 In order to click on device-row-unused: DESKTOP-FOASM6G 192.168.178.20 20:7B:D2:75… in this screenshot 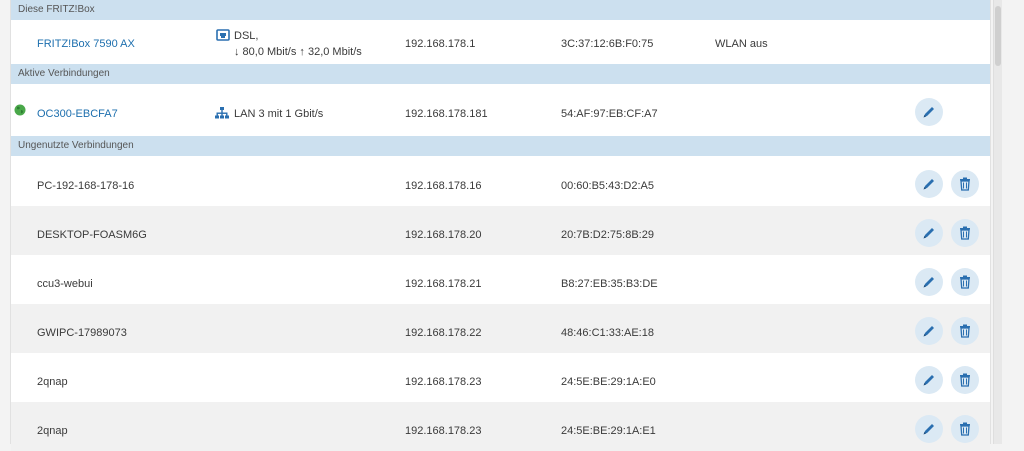, I will do `click(500, 230)`.